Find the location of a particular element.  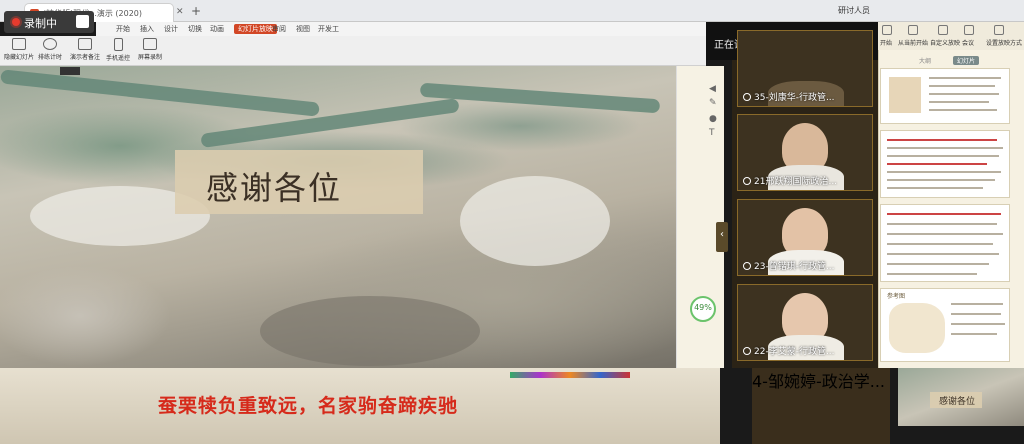

account-label: 研讨人员 is located at coordinates (854, 10).